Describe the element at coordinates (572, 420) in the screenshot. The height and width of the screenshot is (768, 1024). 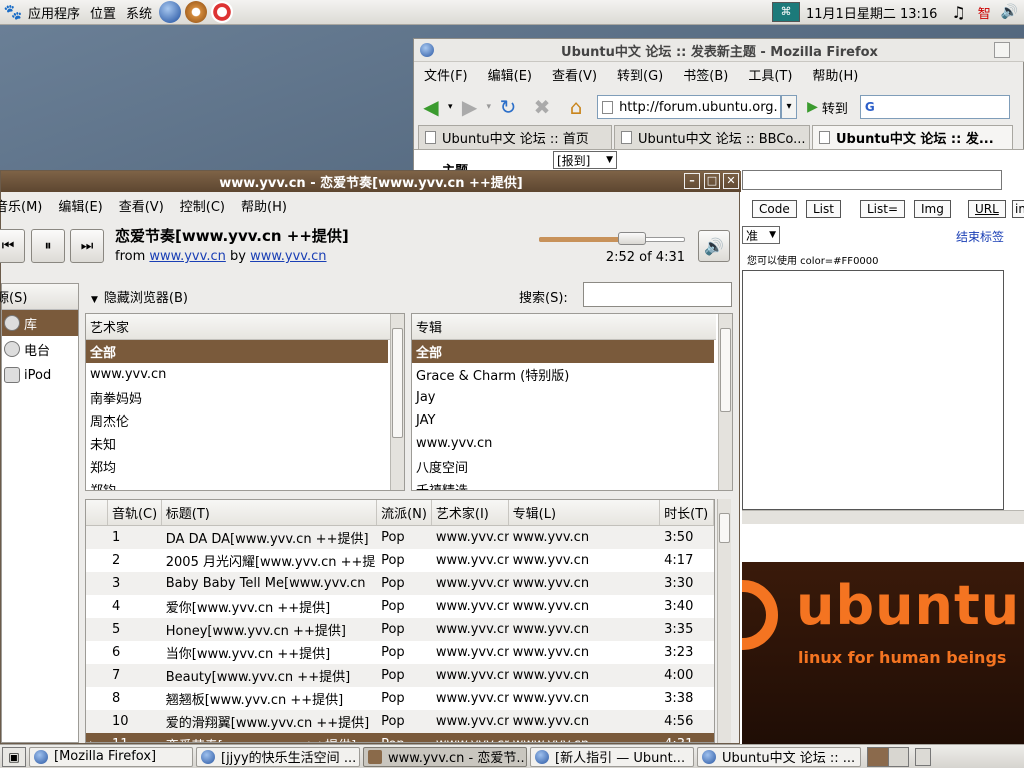
I see `album-row: JAY` at that location.